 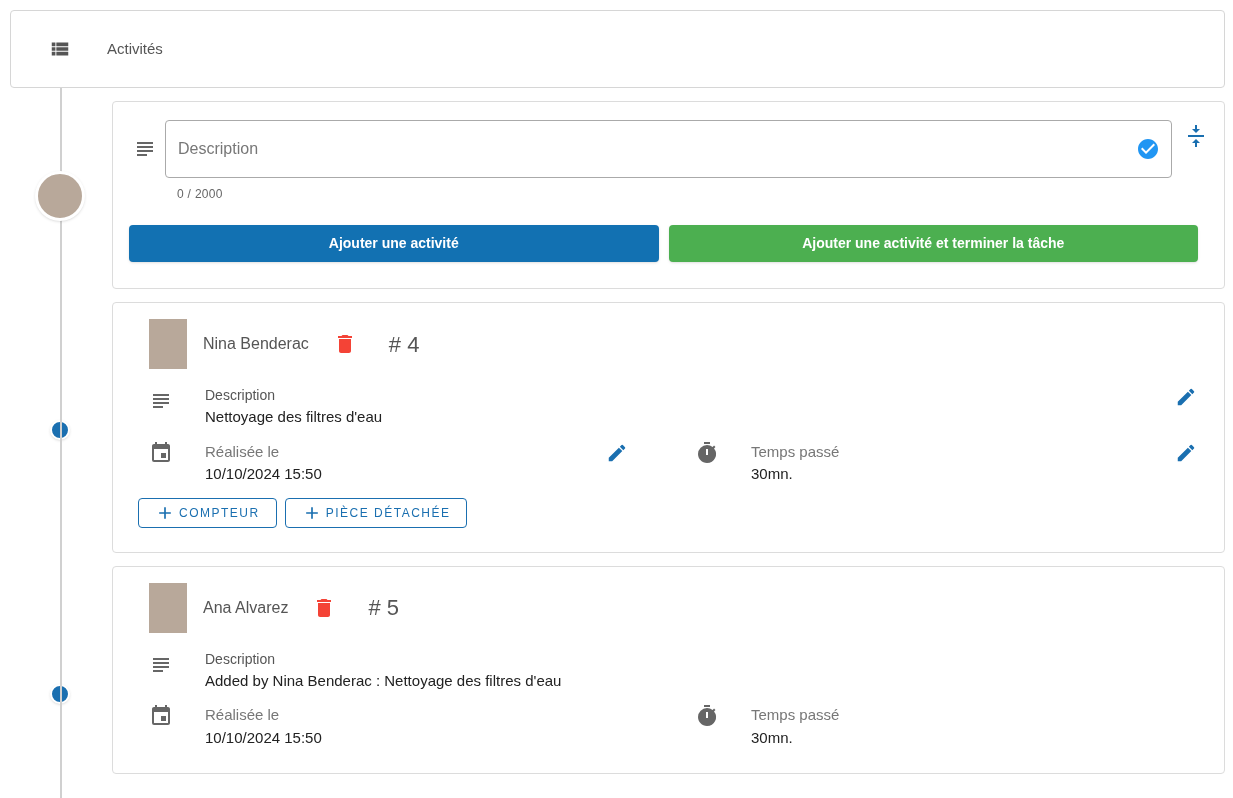 What do you see at coordinates (207, 512) in the screenshot?
I see `add-button: COMPTEUR` at bounding box center [207, 512].